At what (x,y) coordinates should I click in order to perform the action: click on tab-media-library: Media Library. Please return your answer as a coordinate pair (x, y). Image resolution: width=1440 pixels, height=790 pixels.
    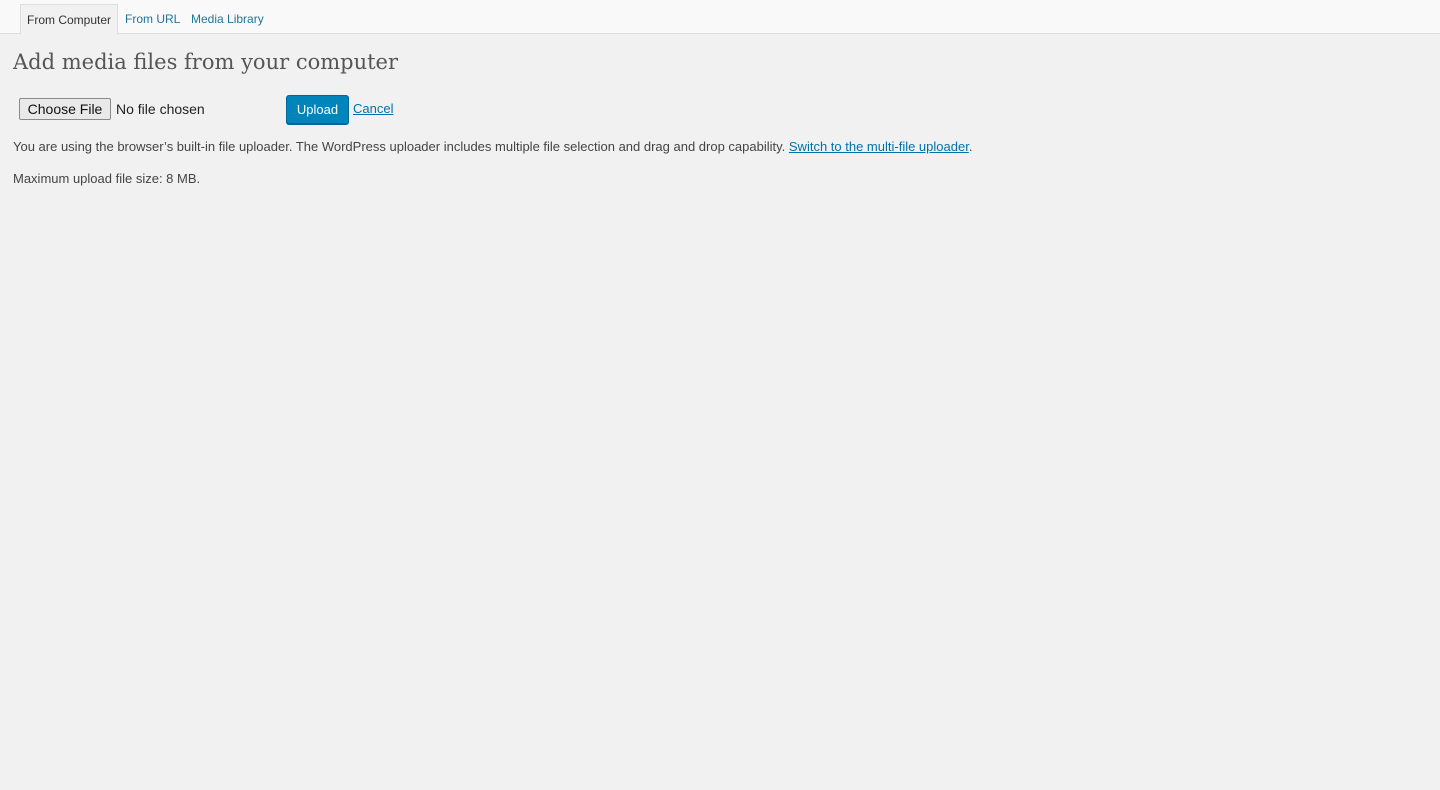
    Looking at the image, I should click on (227, 18).